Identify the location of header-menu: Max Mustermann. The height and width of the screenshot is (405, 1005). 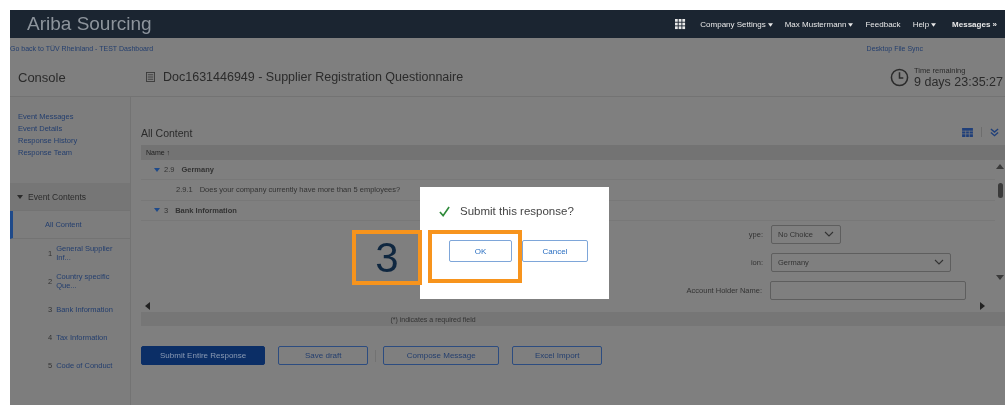
(819, 24).